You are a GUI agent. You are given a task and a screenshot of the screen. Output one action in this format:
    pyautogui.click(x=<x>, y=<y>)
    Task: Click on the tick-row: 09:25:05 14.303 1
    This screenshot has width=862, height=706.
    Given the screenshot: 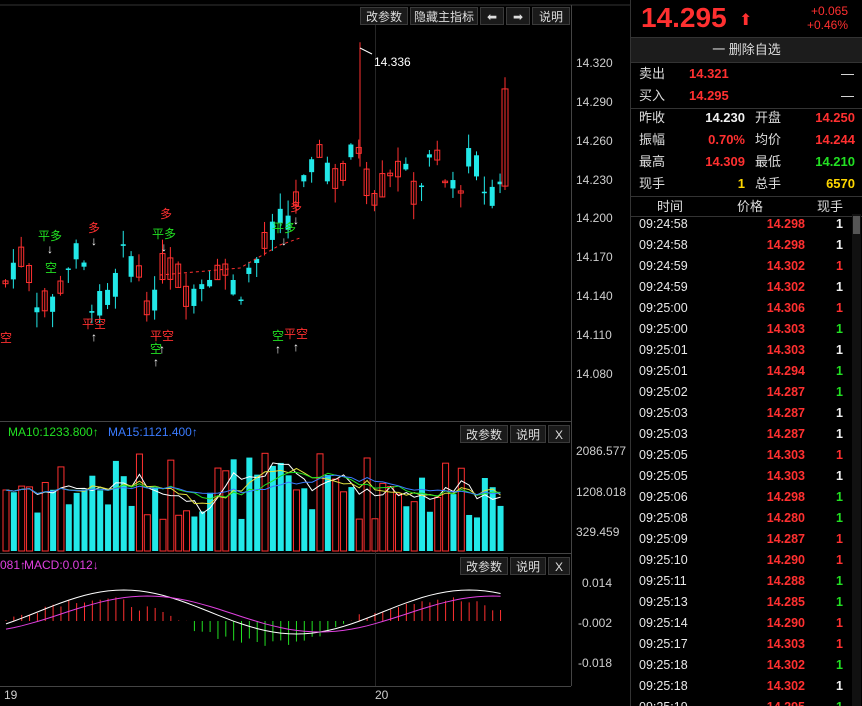 What is the action you would take?
    pyautogui.click(x=741, y=476)
    